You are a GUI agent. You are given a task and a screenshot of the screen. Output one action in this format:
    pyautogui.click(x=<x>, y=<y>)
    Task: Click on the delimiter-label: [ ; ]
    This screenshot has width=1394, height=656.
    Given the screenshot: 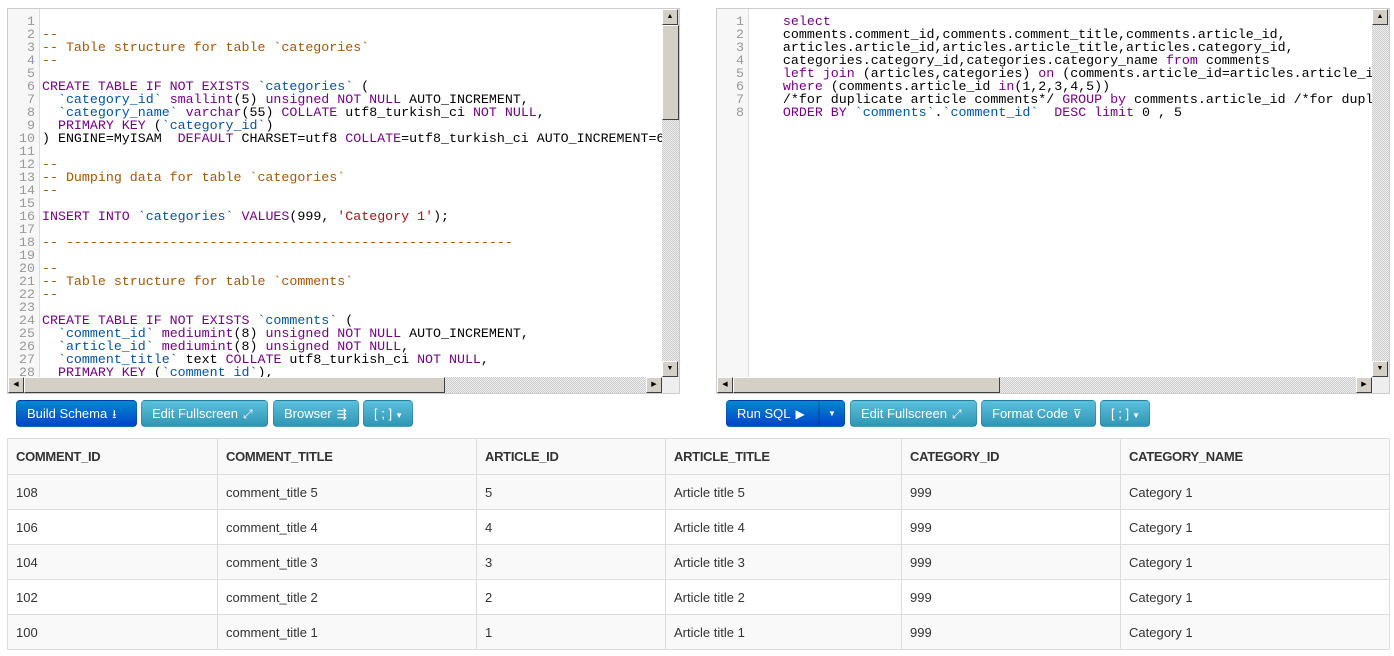 What is the action you would take?
    pyautogui.click(x=383, y=413)
    